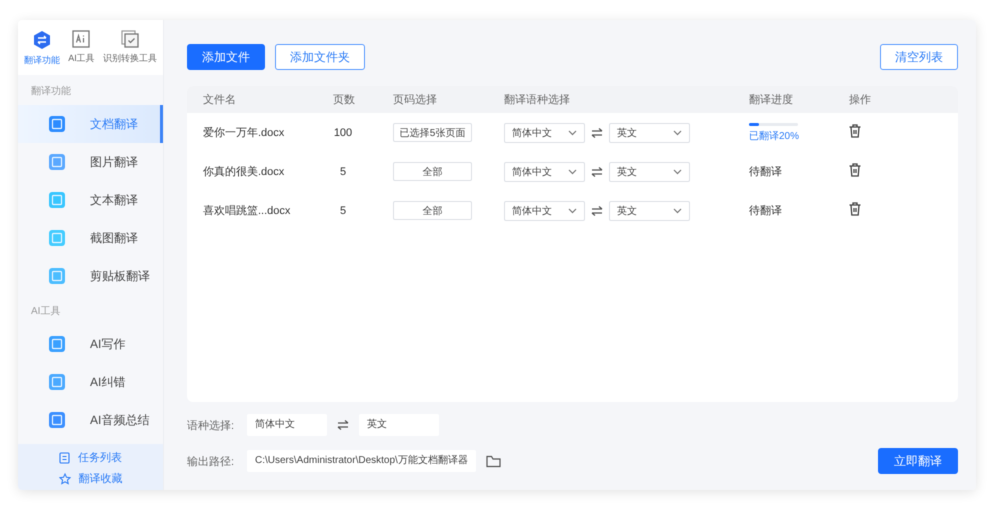 Image resolution: width=994 pixels, height=509 pixels. Describe the element at coordinates (774, 136) in the screenshot. I see `progress-text: 已翻译20%` at that location.